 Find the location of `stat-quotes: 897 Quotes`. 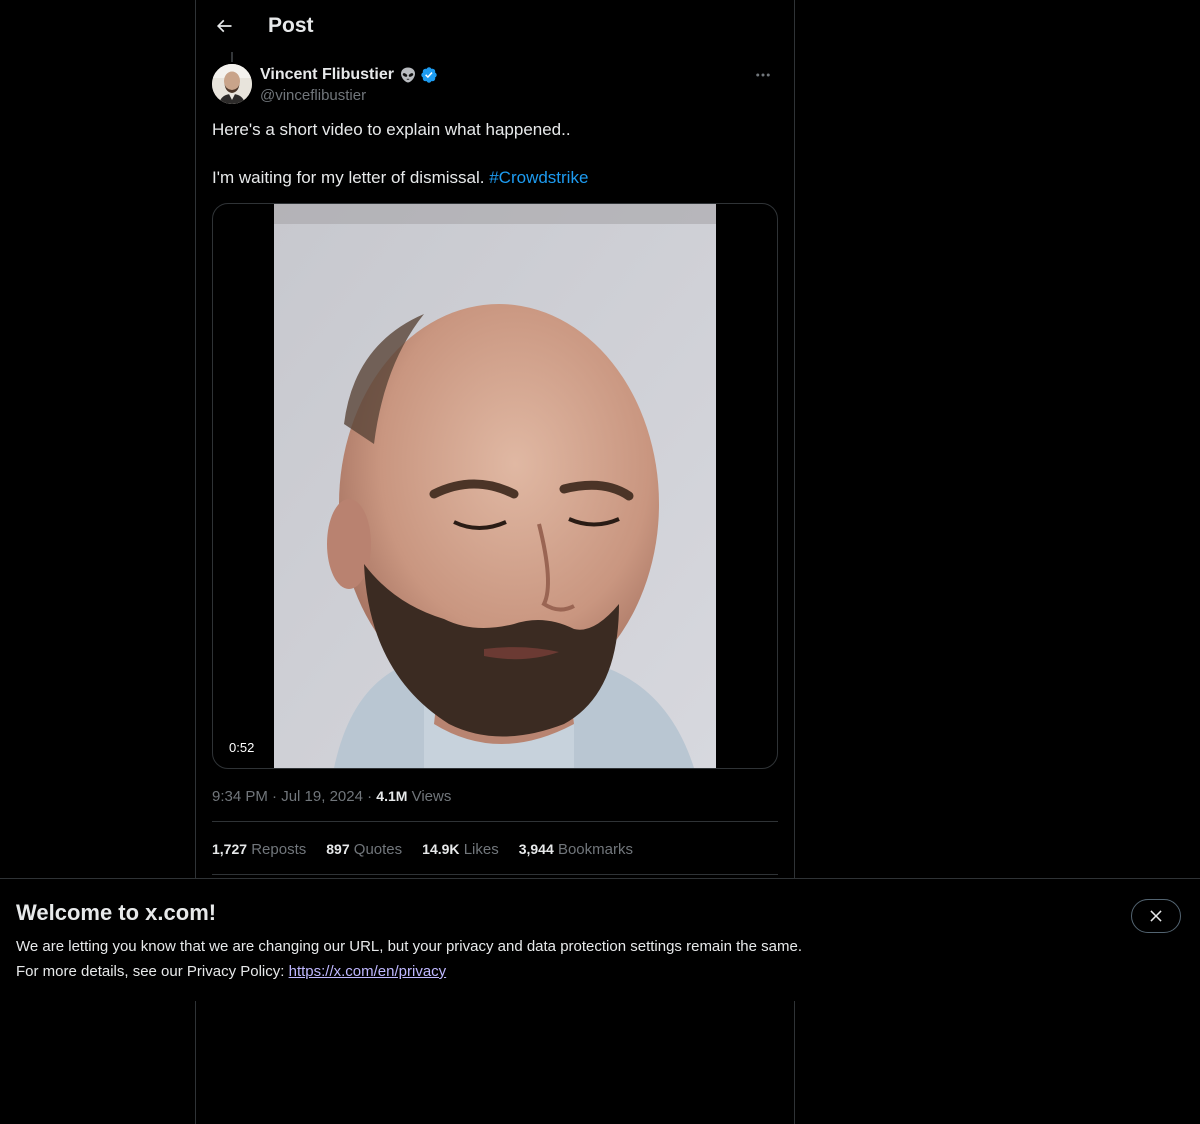

stat-quotes: 897 Quotes is located at coordinates (364, 849).